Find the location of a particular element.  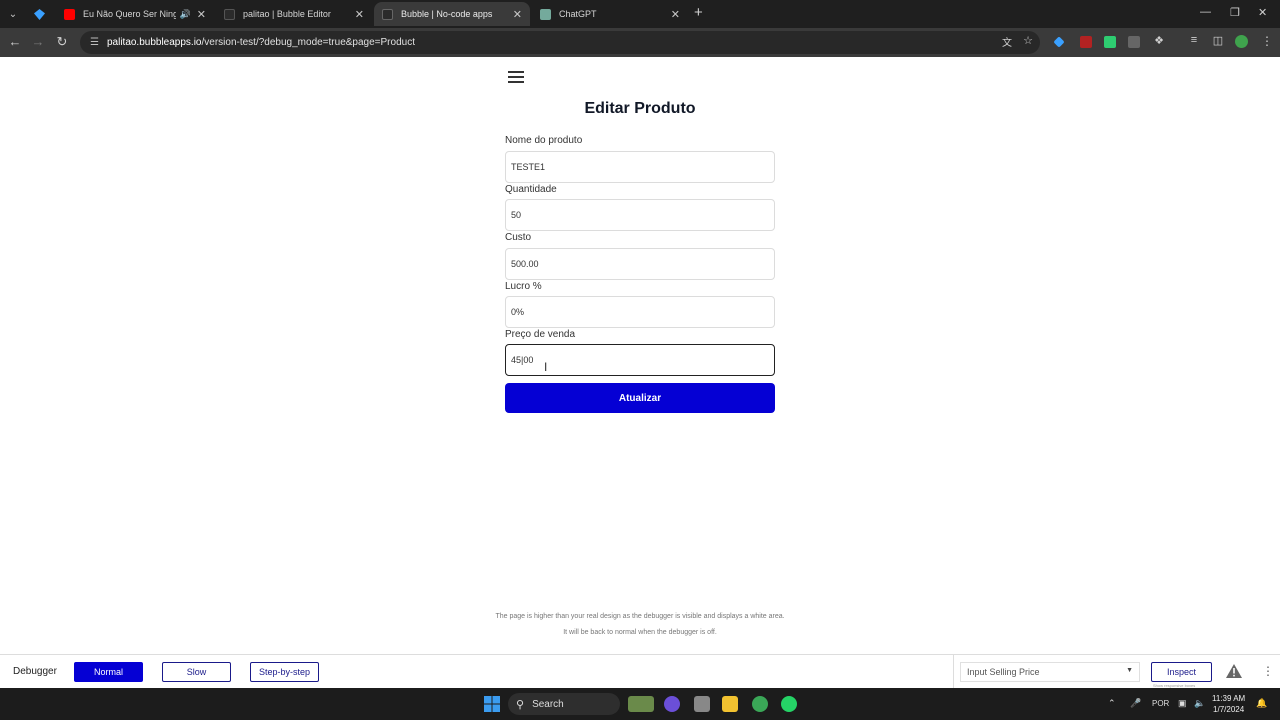

network-icon: ▣ is located at coordinates (1182, 703).